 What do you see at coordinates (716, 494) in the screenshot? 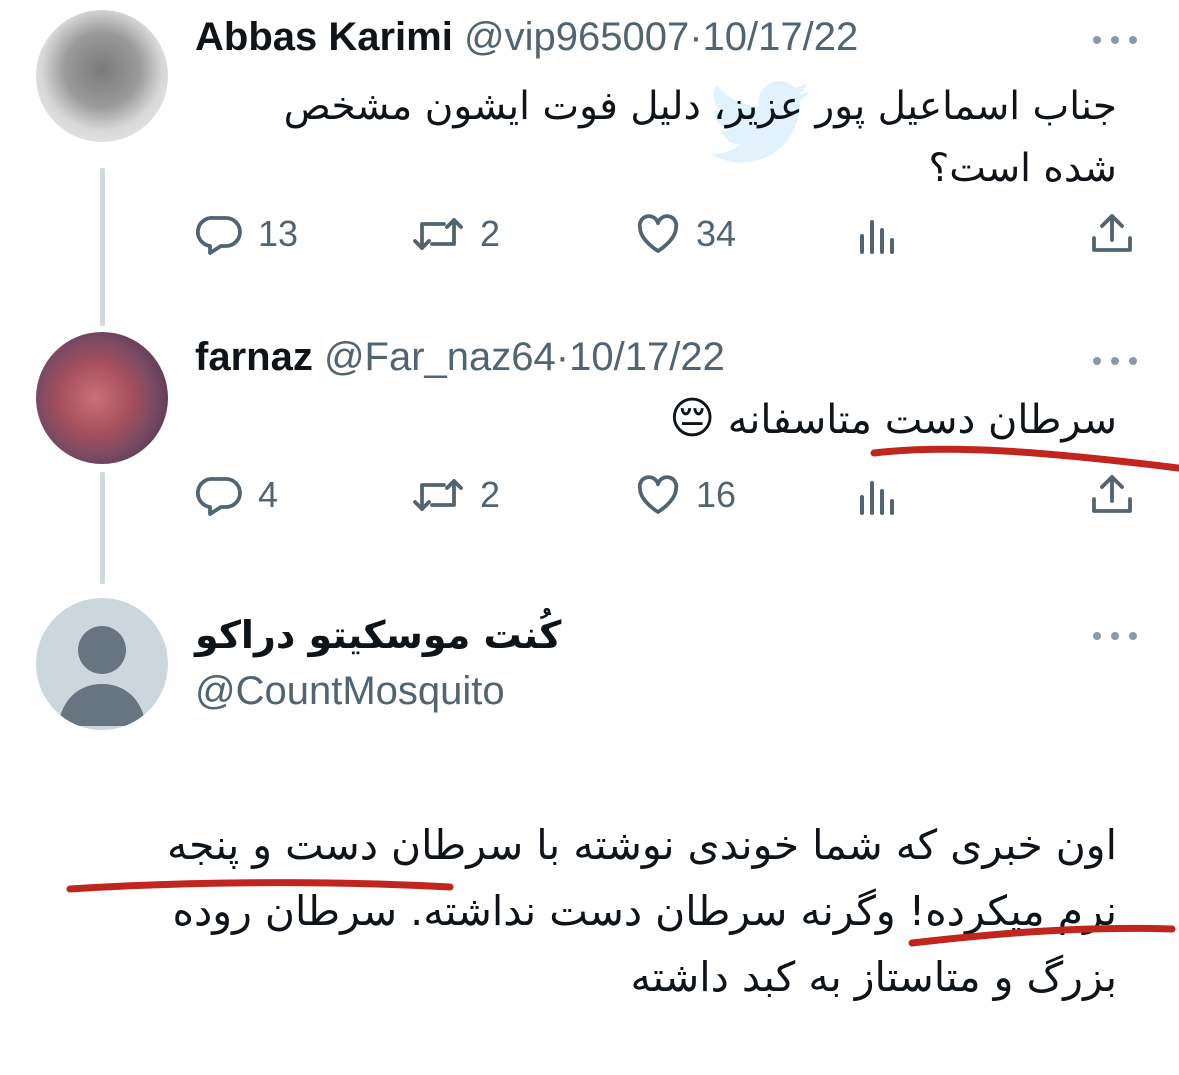
I see `like-count: 16` at bounding box center [716, 494].